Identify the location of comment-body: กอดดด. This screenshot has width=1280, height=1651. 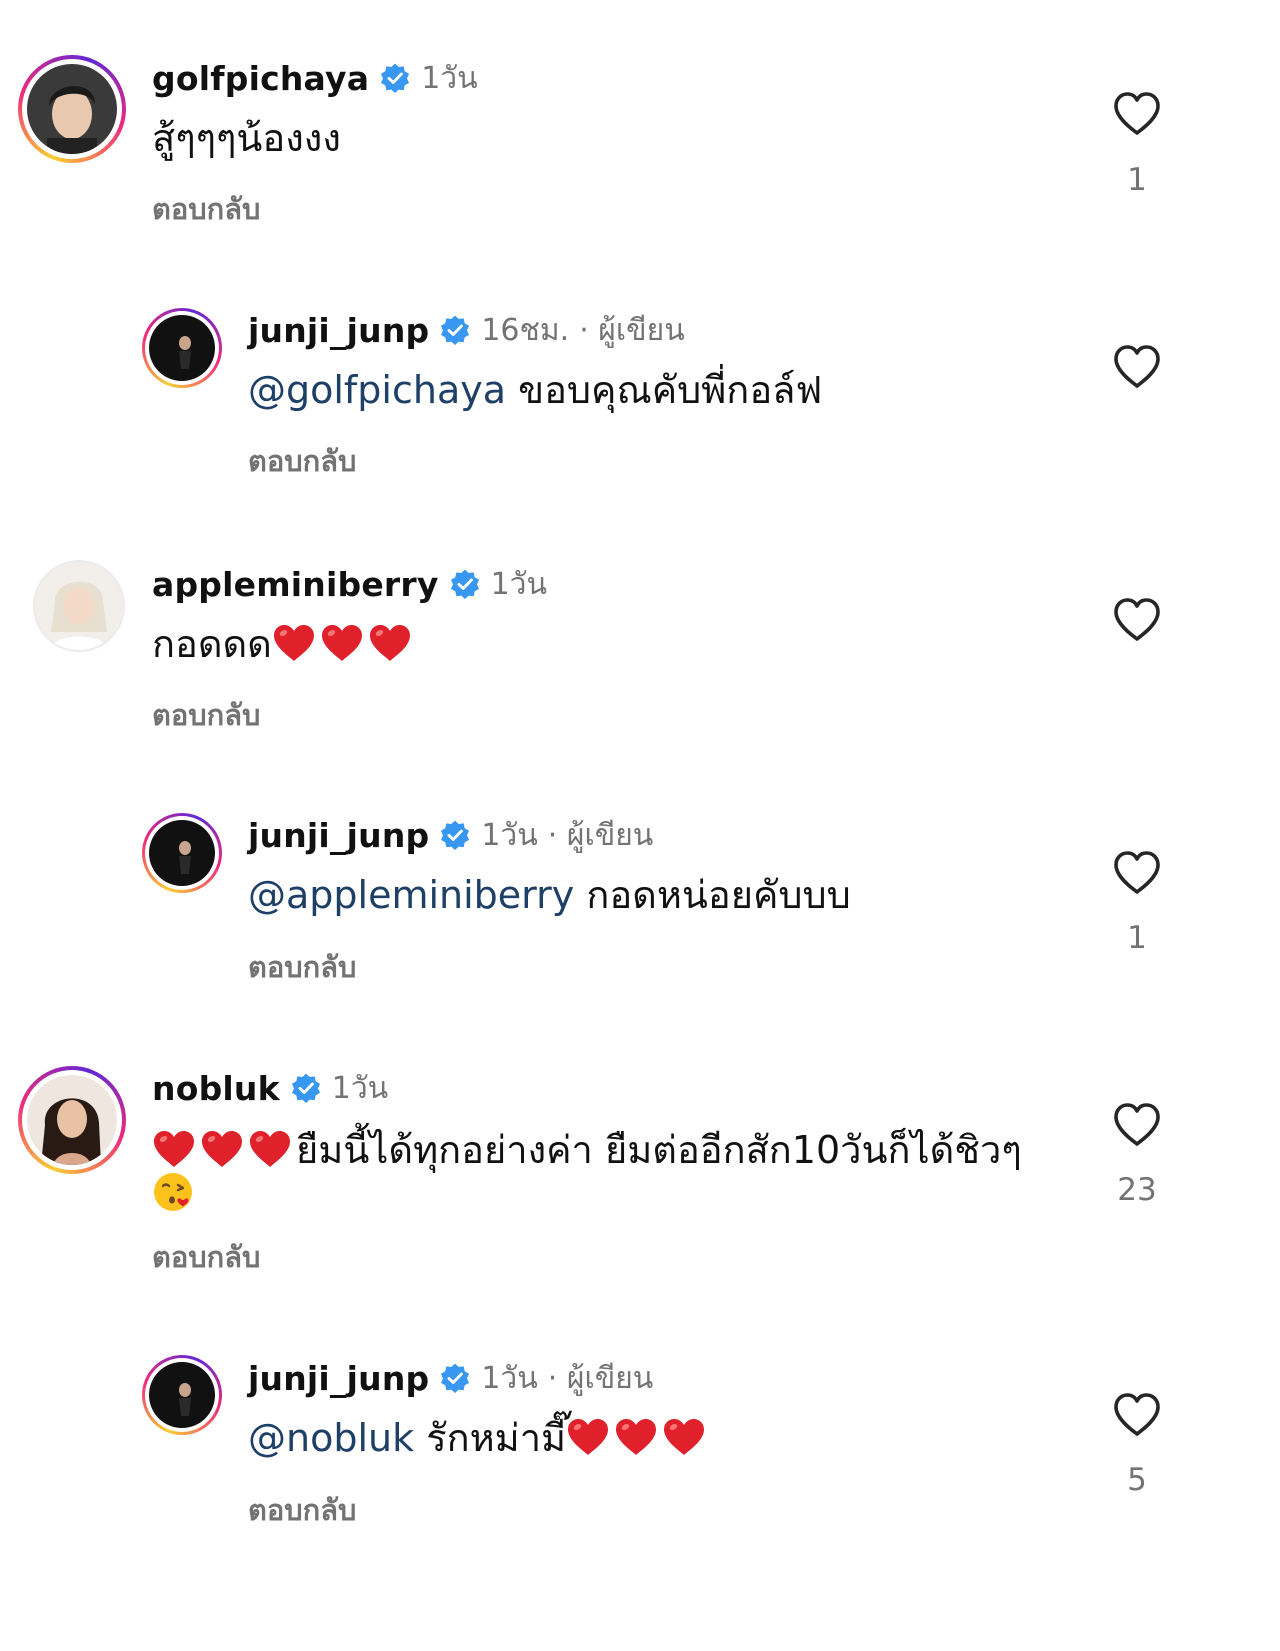
(212, 644).